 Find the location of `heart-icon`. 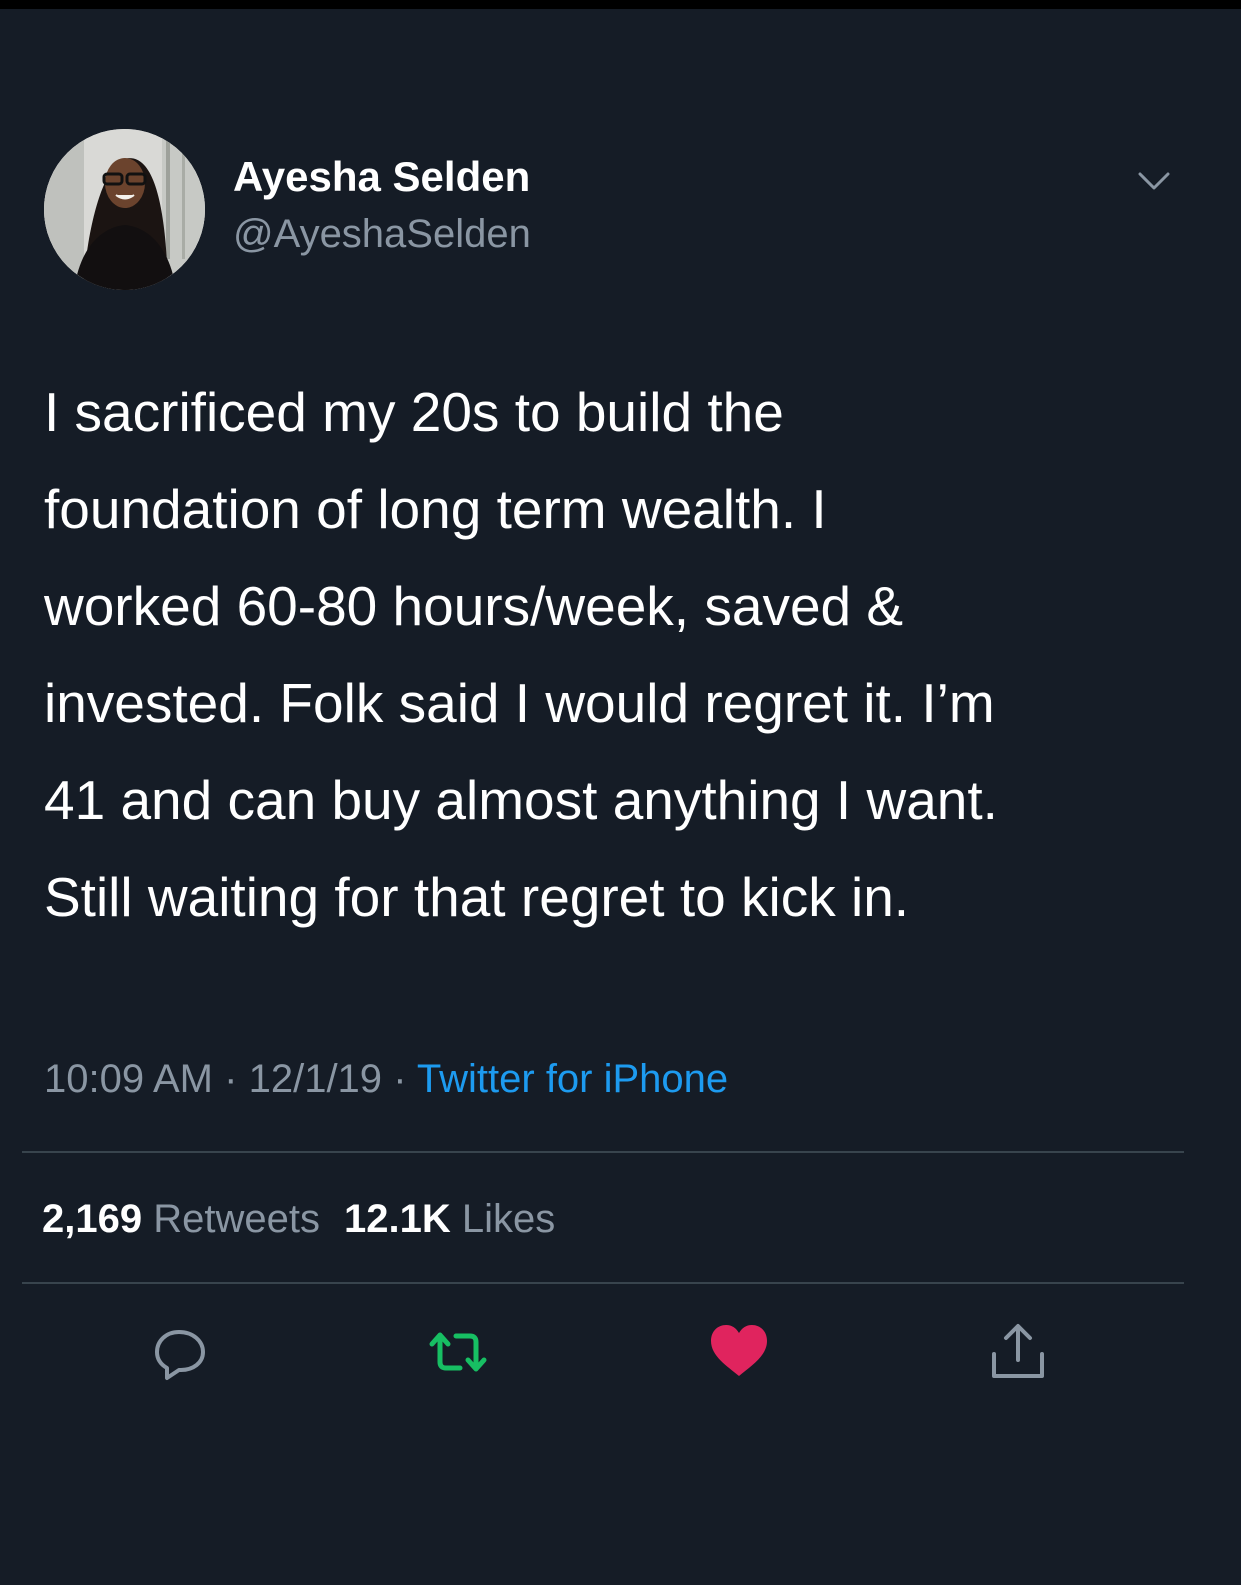

heart-icon is located at coordinates (739, 1350).